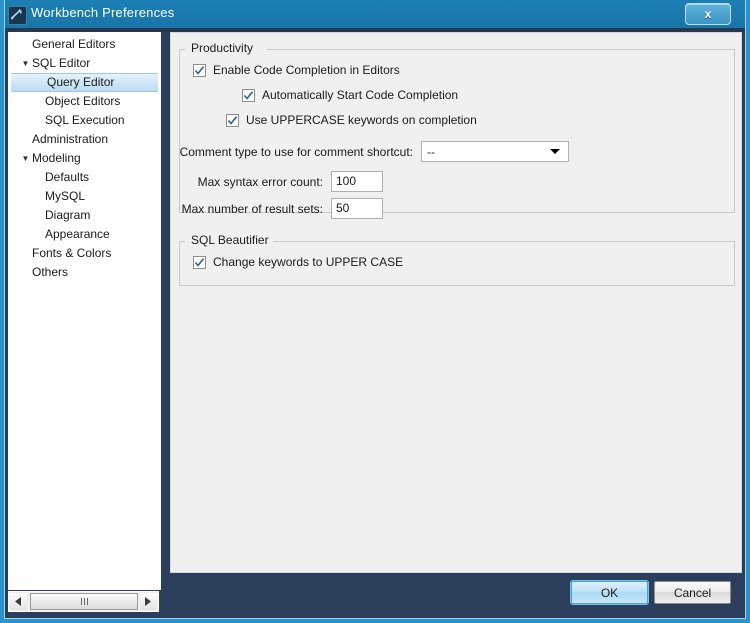 The image size is (750, 623). Describe the element at coordinates (230, 240) in the screenshot. I see `sql-beautifier-group-title: SQL Beautifier` at that location.